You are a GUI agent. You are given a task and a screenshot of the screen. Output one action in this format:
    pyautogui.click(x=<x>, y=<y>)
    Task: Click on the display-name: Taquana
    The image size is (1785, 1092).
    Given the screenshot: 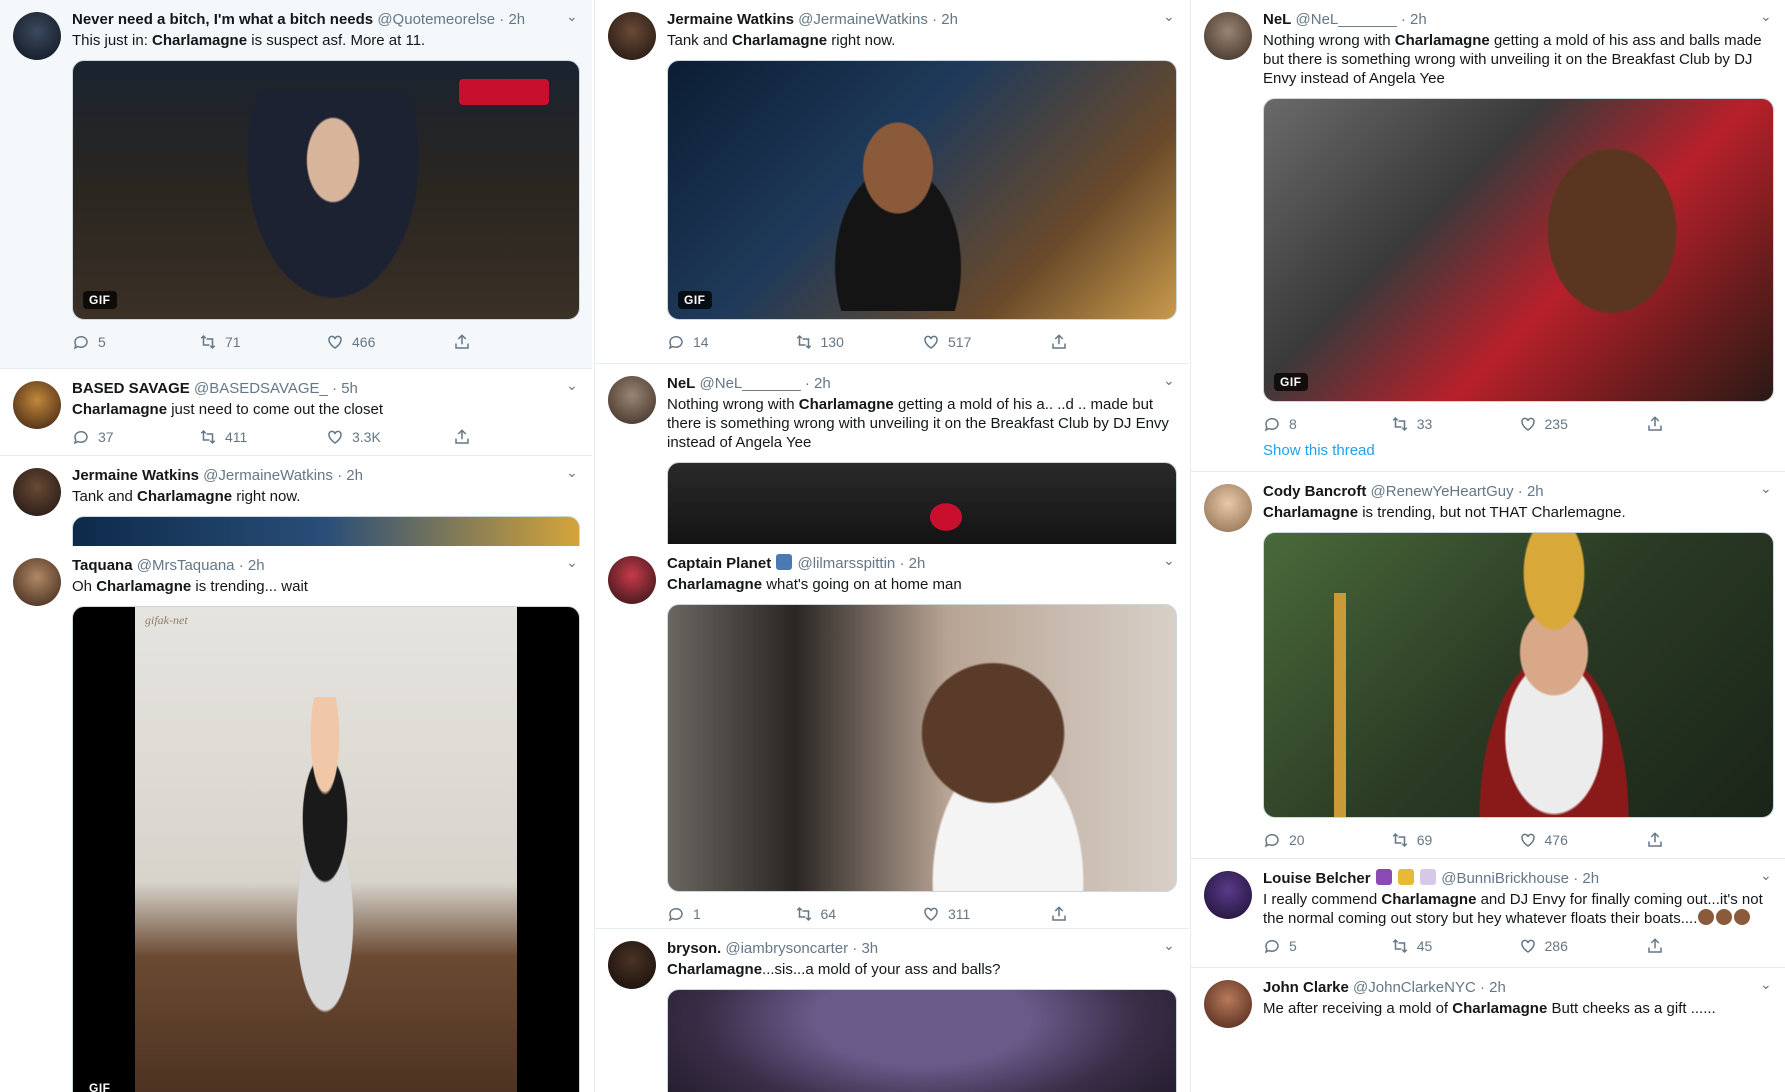 What is the action you would take?
    pyautogui.click(x=102, y=565)
    